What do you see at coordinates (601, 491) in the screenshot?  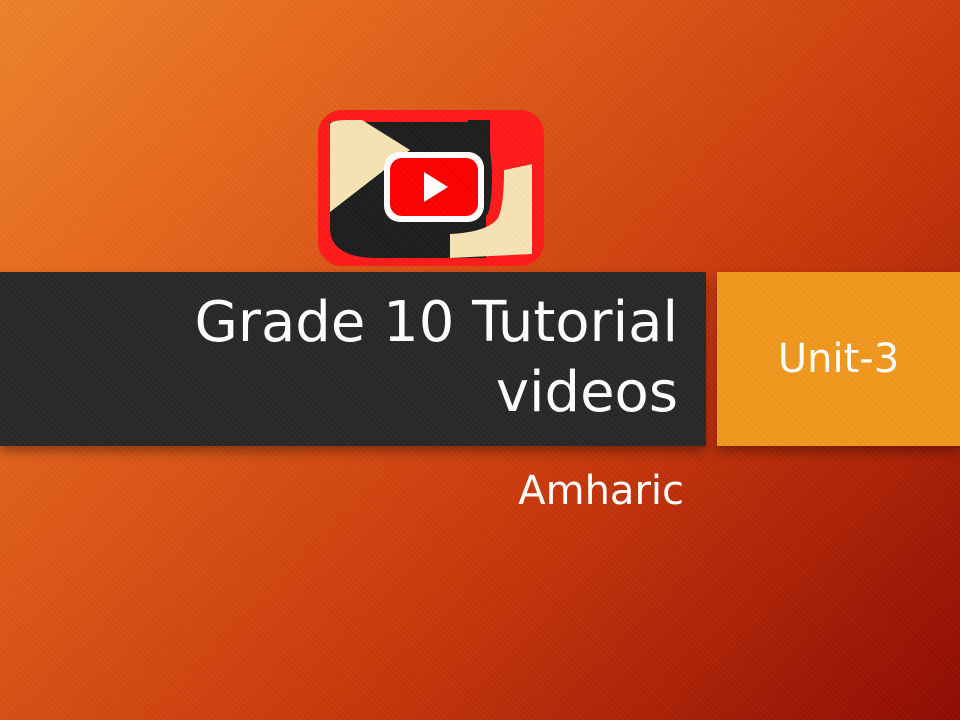 I see `slide-subtitle: Amharic` at bounding box center [601, 491].